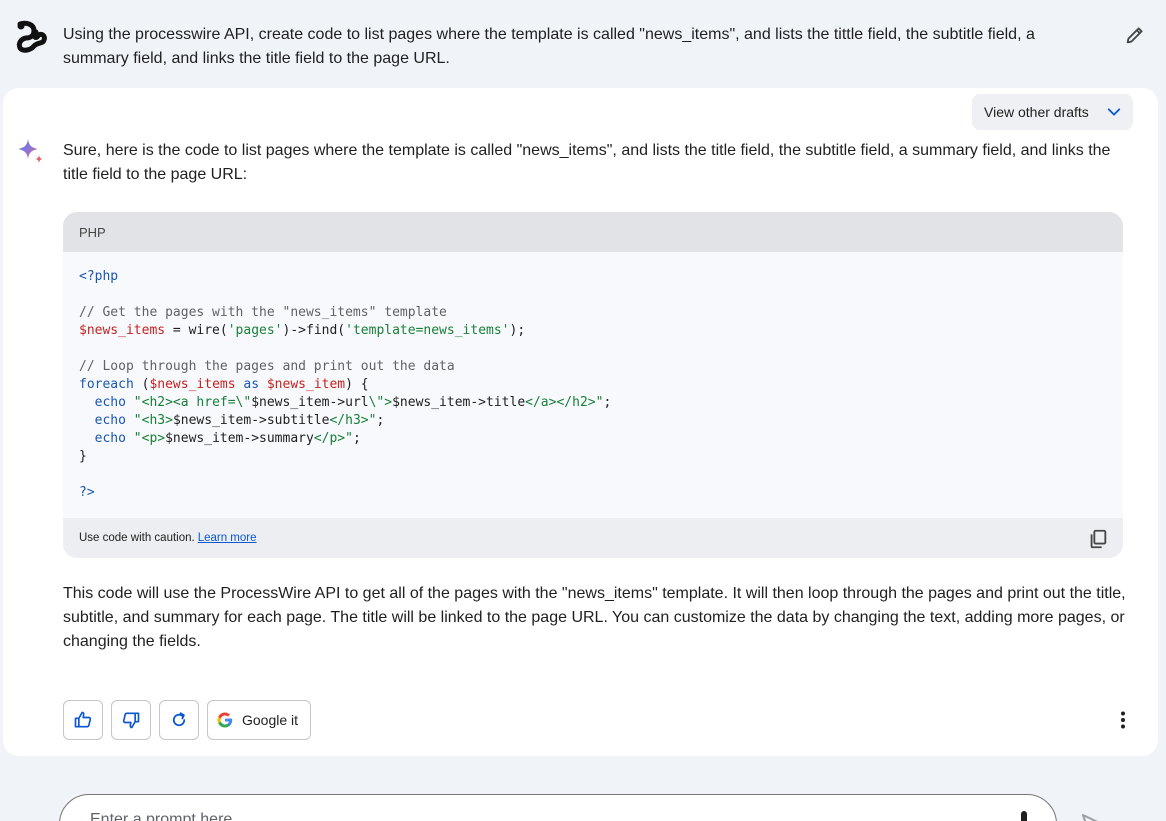  I want to click on prompt-input-bar, so click(558, 807).